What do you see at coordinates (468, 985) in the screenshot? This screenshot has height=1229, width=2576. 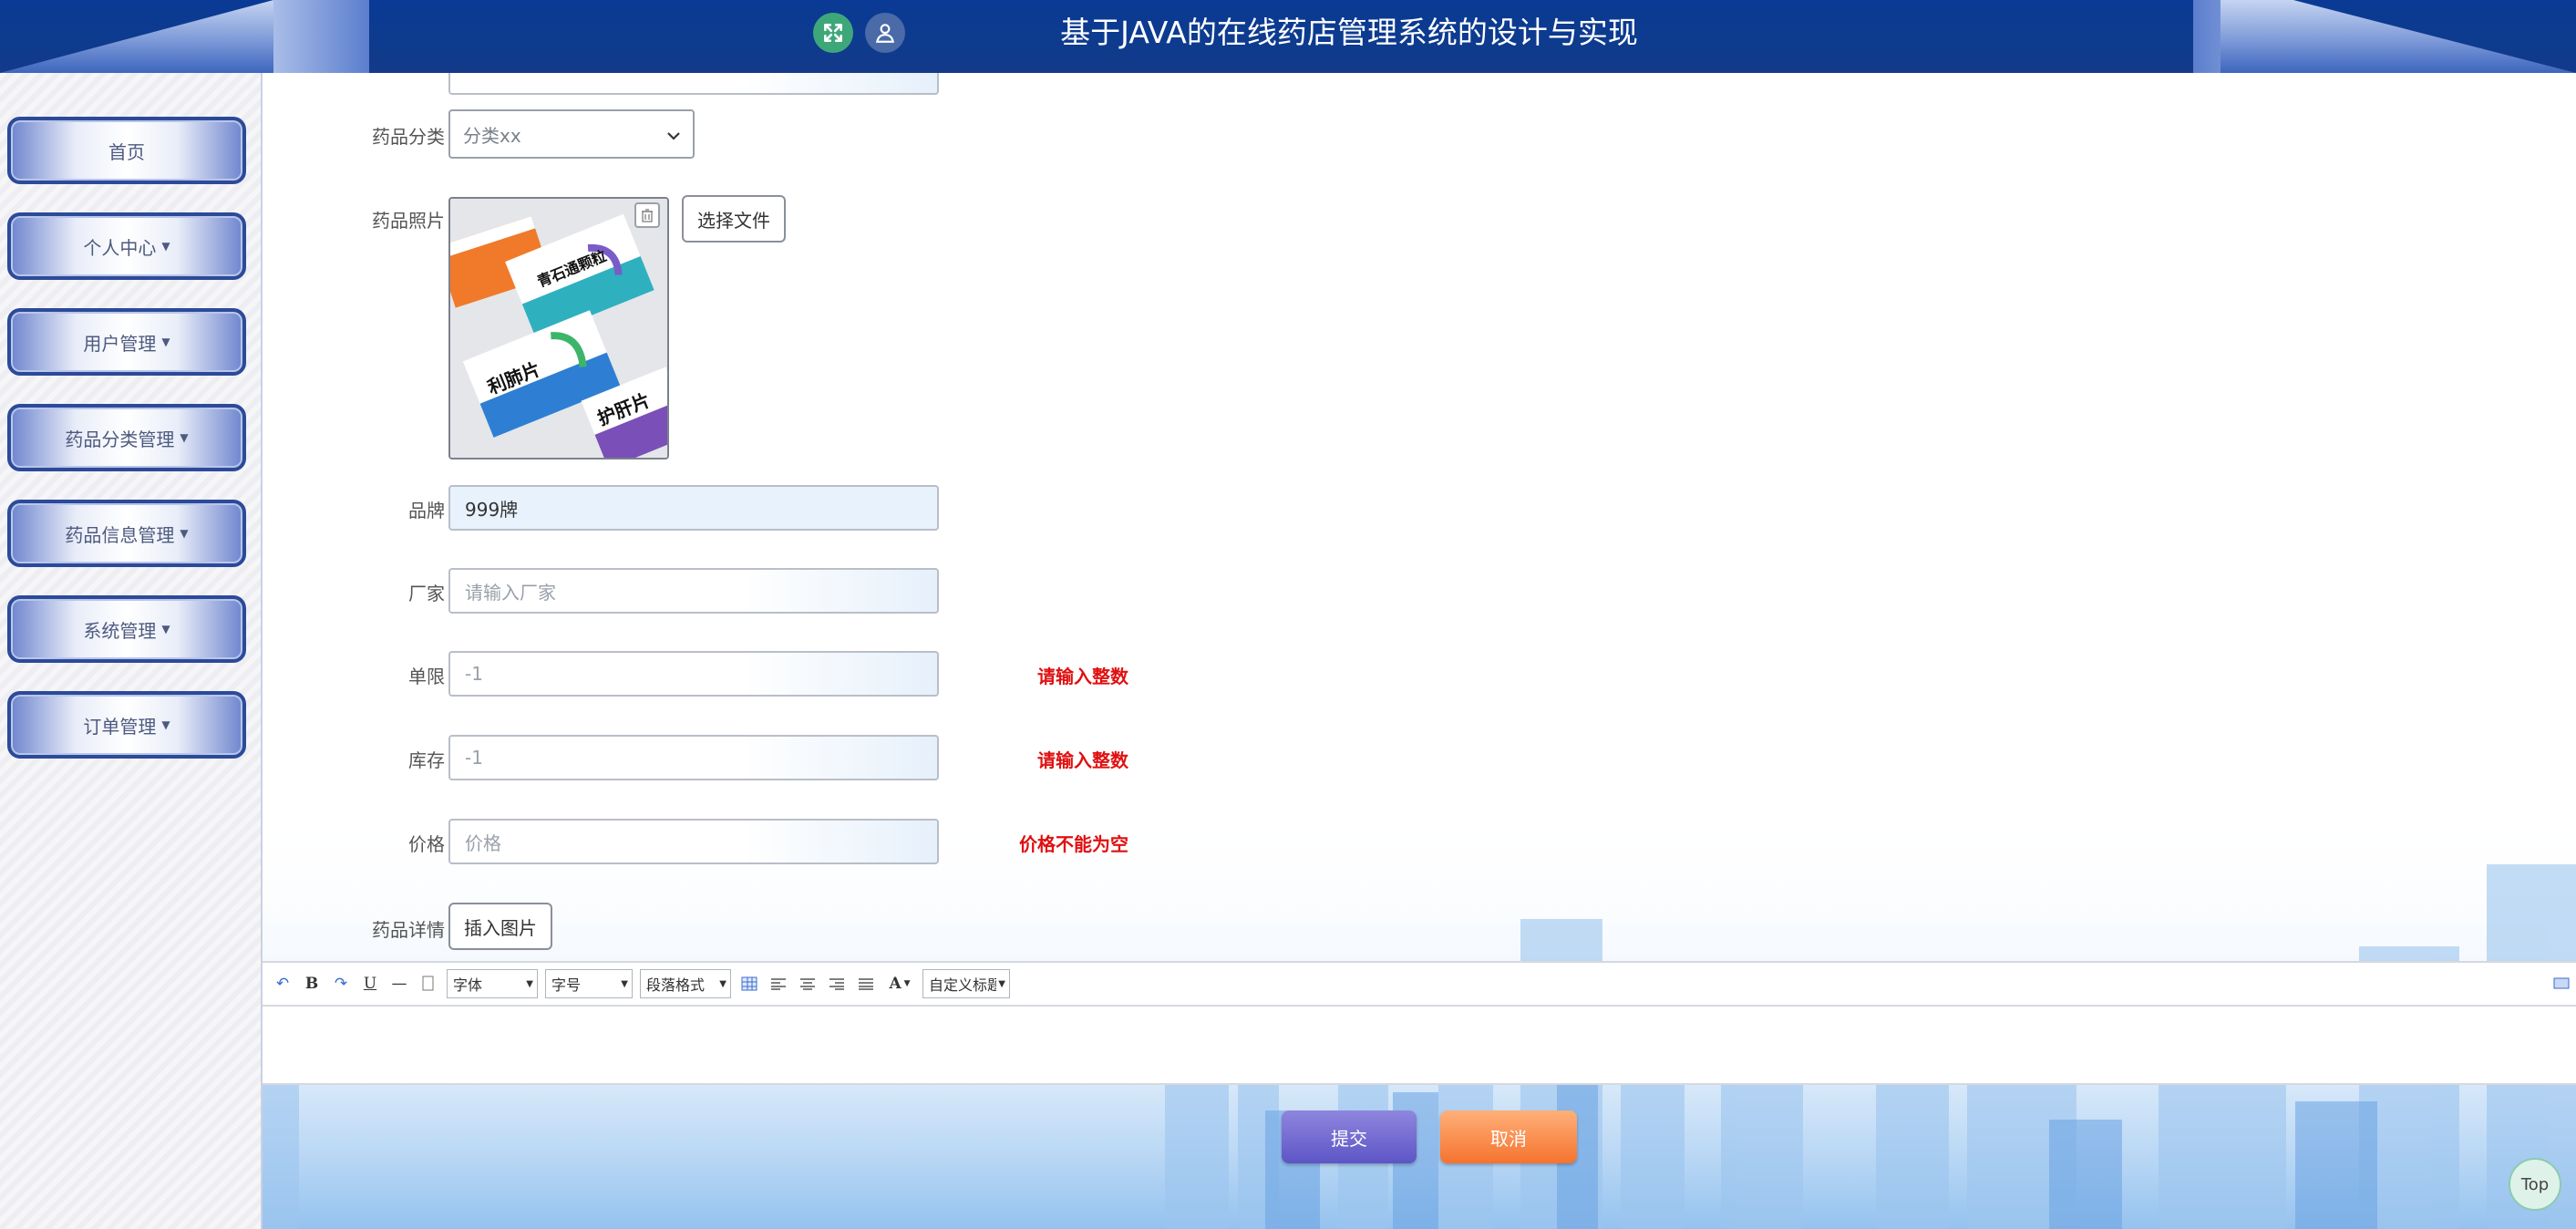 I see `font-family-value: 字体` at bounding box center [468, 985].